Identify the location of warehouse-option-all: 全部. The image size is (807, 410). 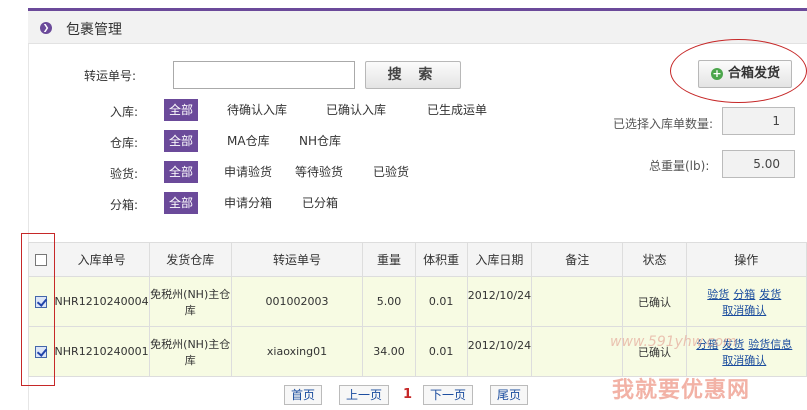
(181, 141).